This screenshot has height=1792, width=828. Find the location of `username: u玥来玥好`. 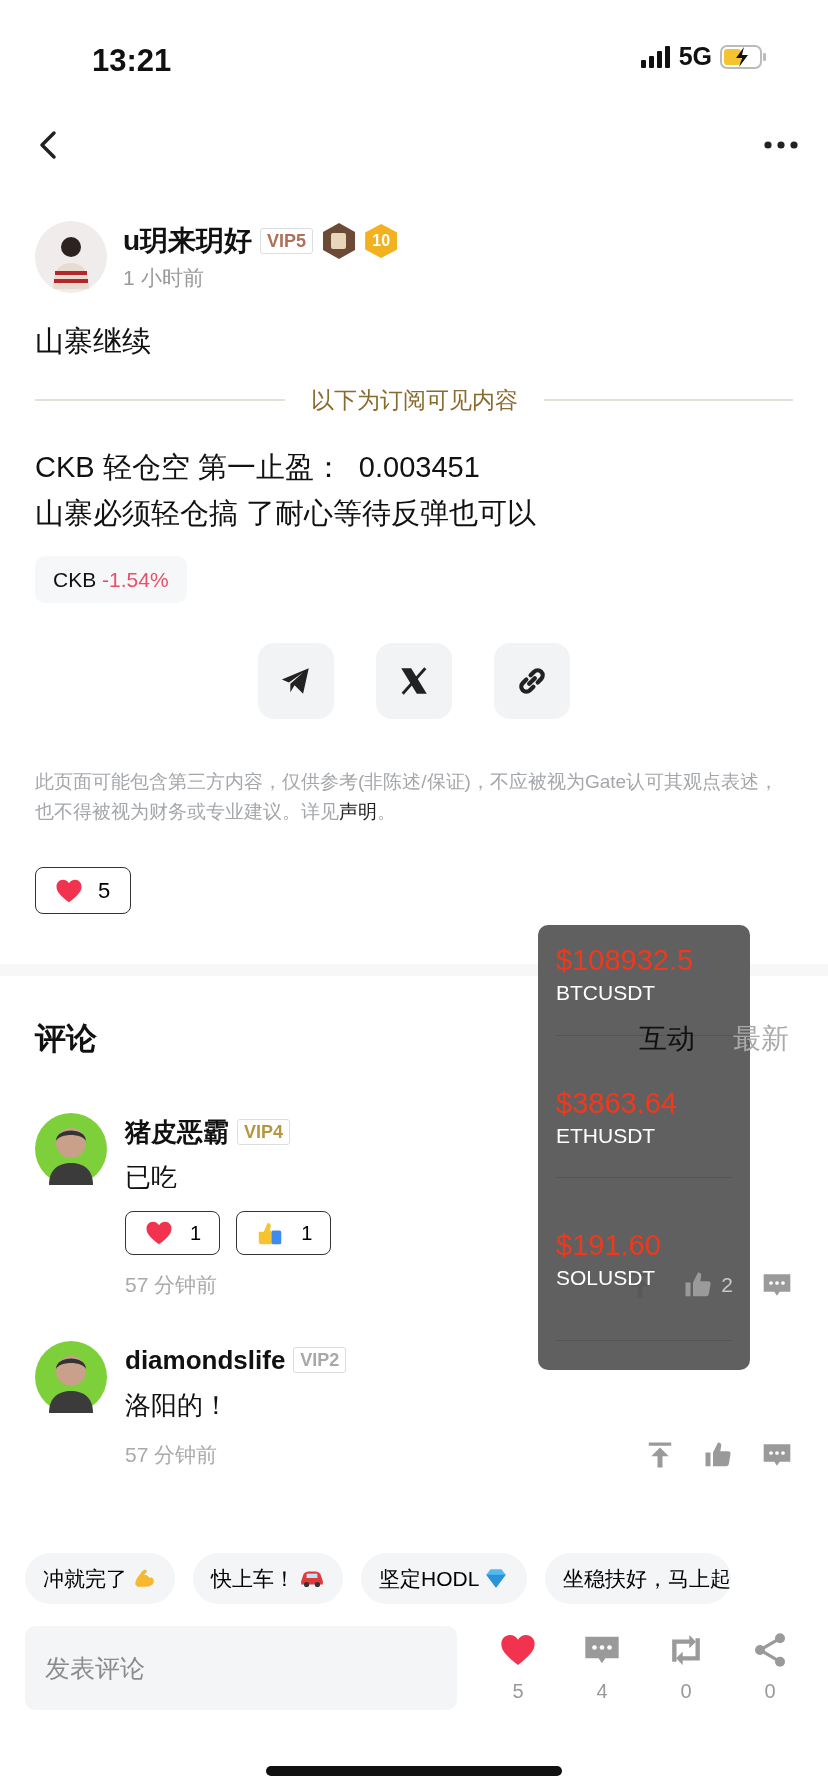

username: u玥来玥好 is located at coordinates (188, 241).